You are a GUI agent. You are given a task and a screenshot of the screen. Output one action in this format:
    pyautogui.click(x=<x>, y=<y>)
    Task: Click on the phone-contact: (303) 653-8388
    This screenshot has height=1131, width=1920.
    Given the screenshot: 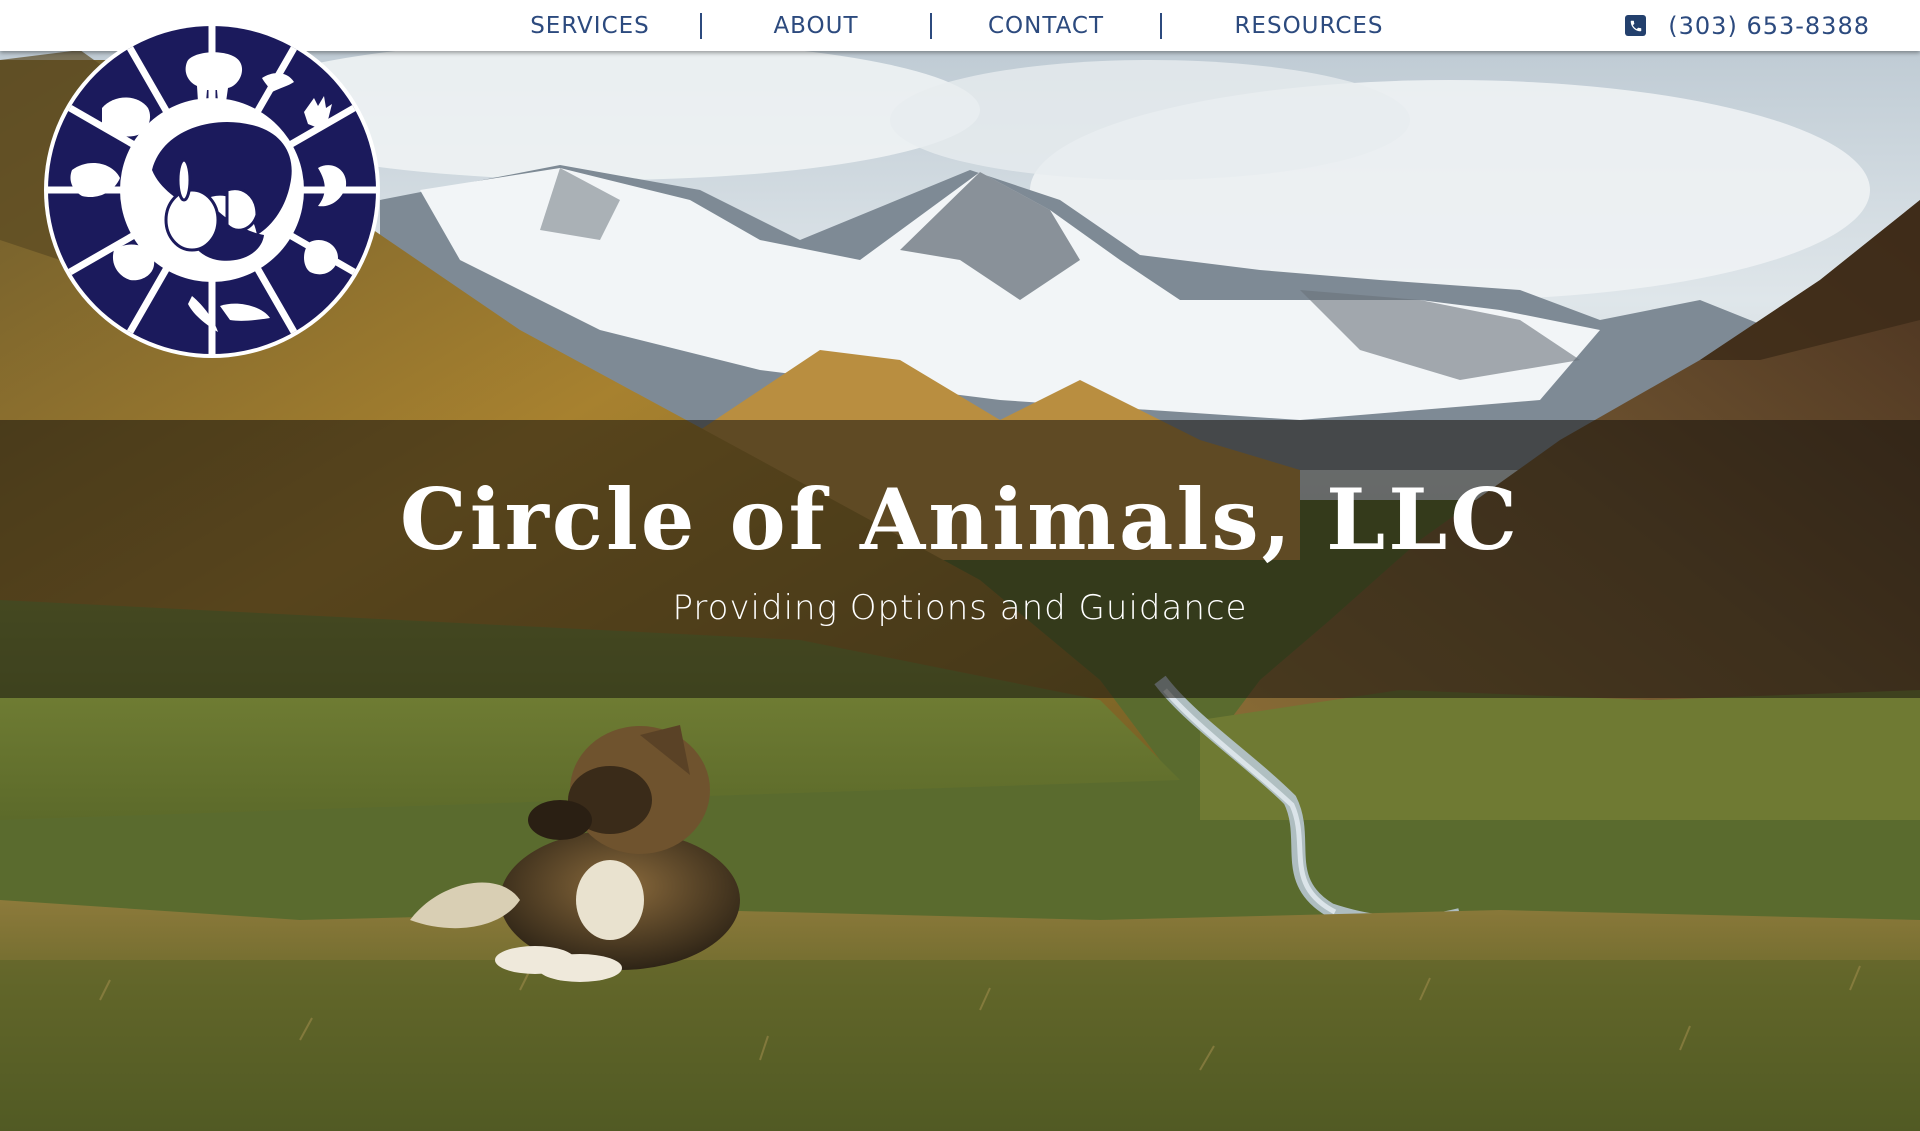 What is the action you would take?
    pyautogui.click(x=1747, y=25)
    